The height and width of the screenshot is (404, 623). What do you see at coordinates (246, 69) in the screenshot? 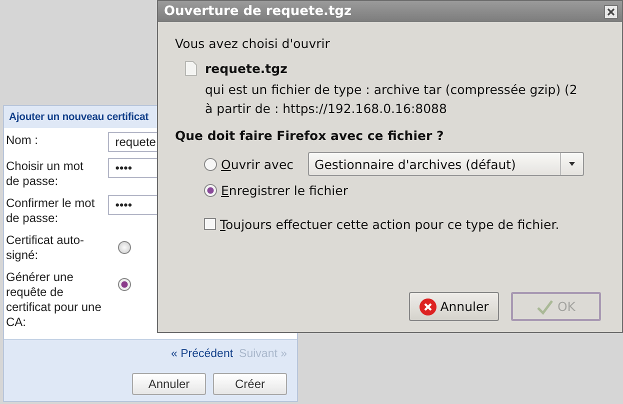
I see `file-name: requete.tgz` at bounding box center [246, 69].